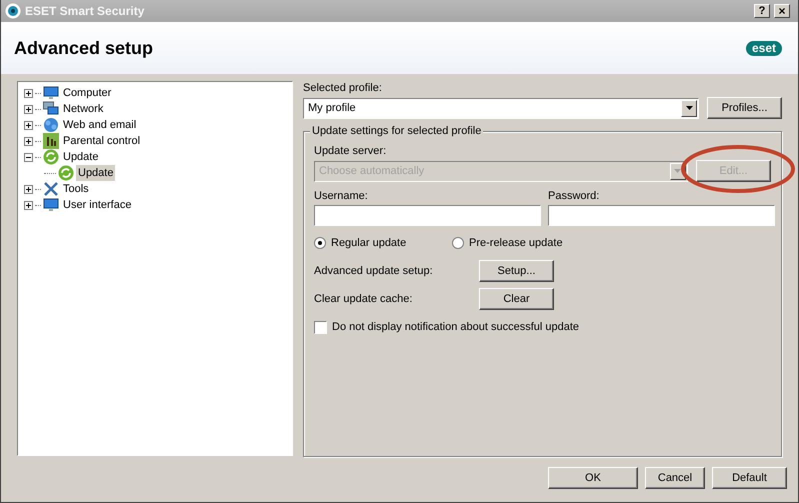 The height and width of the screenshot is (503, 799). What do you see at coordinates (343, 88) in the screenshot?
I see `field-label: Selected profile:` at bounding box center [343, 88].